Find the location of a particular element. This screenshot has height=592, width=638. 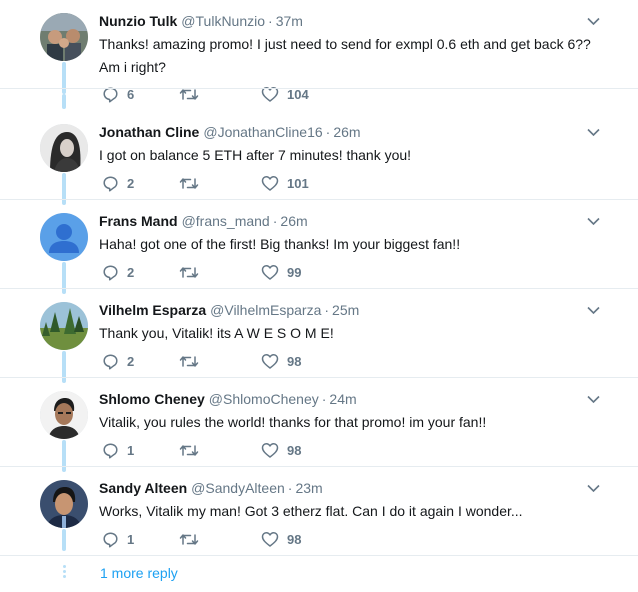

reply-button: 6 is located at coordinates (118, 94).